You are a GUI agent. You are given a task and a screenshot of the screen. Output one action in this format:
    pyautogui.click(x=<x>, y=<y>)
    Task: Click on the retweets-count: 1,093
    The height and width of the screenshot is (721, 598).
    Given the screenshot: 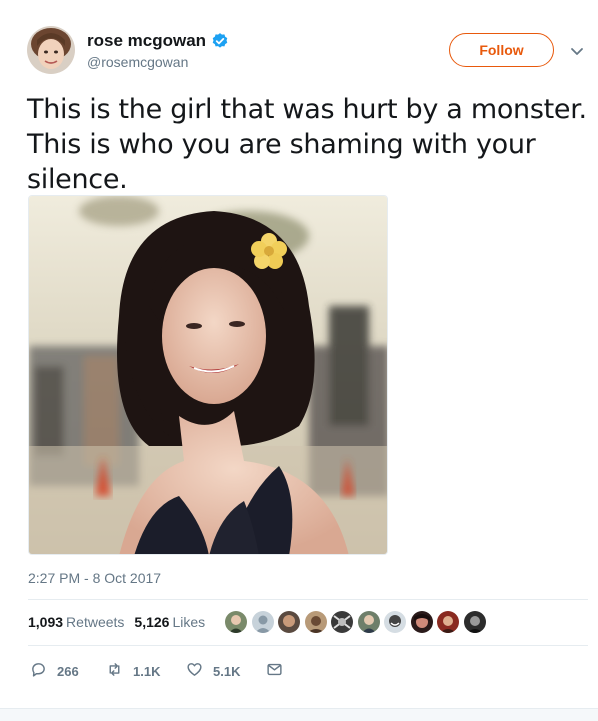 What is the action you would take?
    pyautogui.click(x=46, y=622)
    